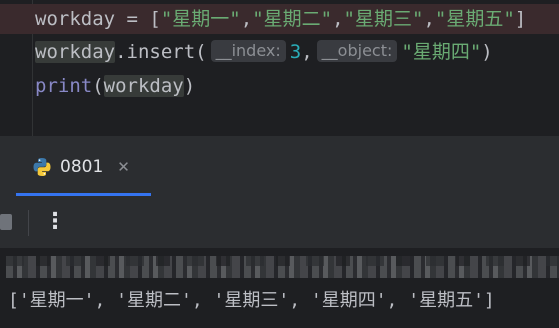  I want to click on run-tab-0801: 0801 ✕, so click(81, 167).